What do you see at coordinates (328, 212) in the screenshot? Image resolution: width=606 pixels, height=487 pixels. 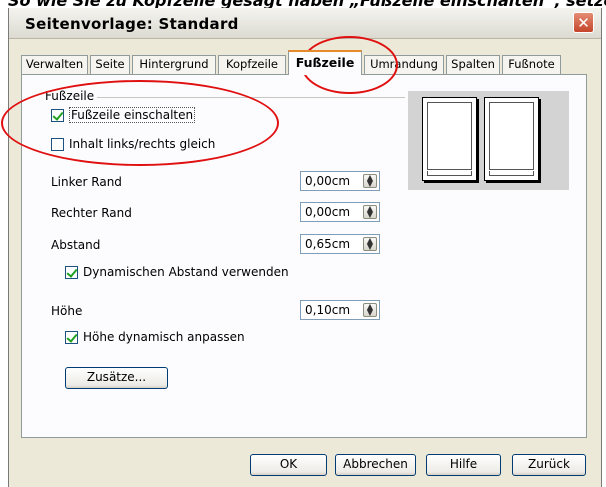 I see `right-margin-value: 0,00cm` at bounding box center [328, 212].